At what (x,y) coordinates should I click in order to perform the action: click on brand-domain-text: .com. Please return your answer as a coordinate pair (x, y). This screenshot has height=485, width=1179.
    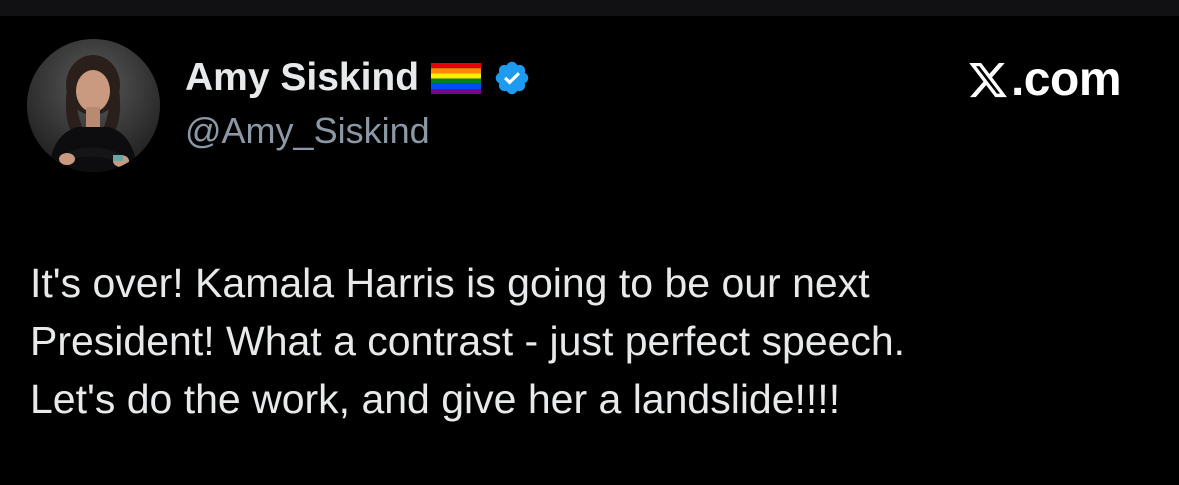
    Looking at the image, I should click on (1066, 79).